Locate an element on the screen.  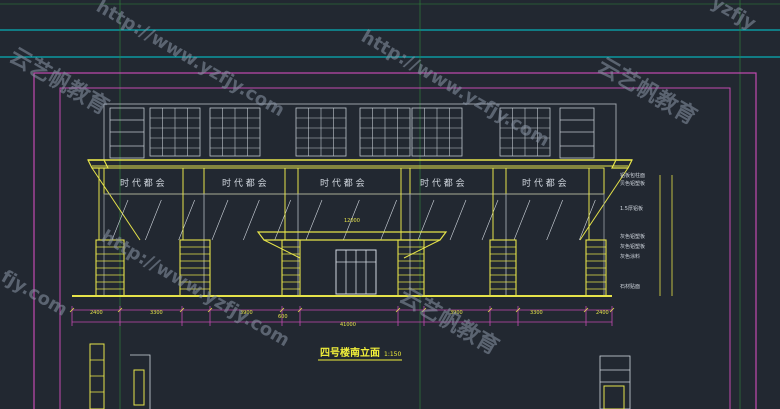
drawing-title-text: 四号楼南立面 is located at coordinates (350, 352).